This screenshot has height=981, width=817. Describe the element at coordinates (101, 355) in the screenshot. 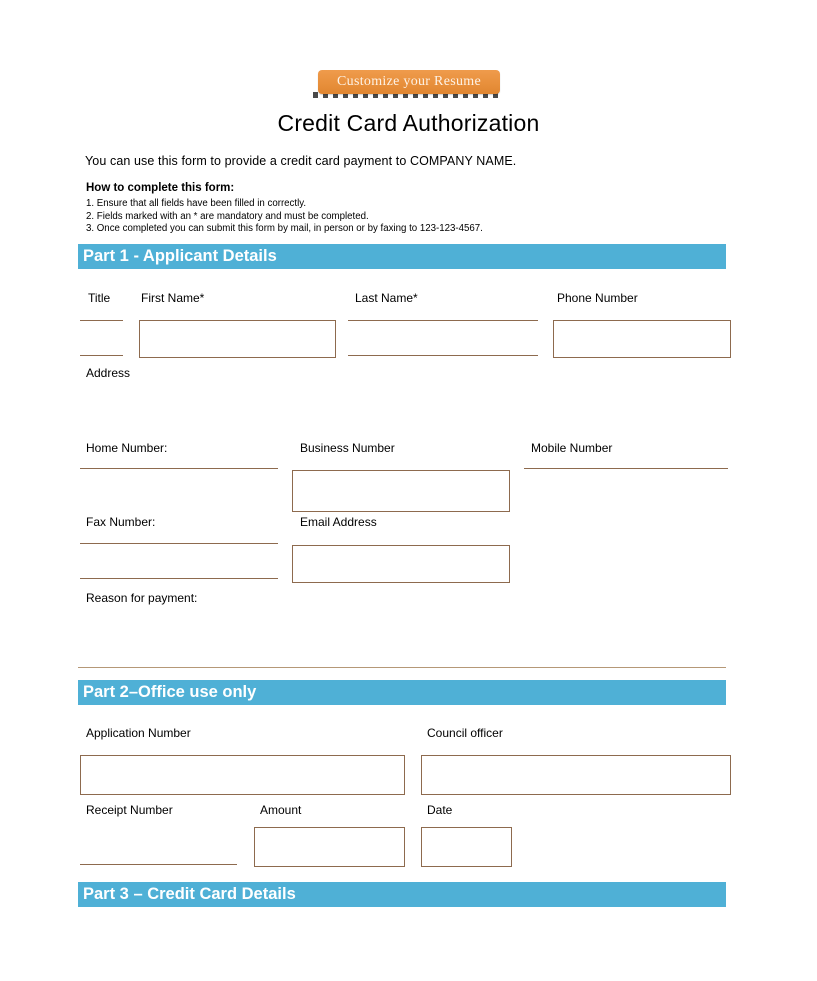

I see `field-title-input` at that location.